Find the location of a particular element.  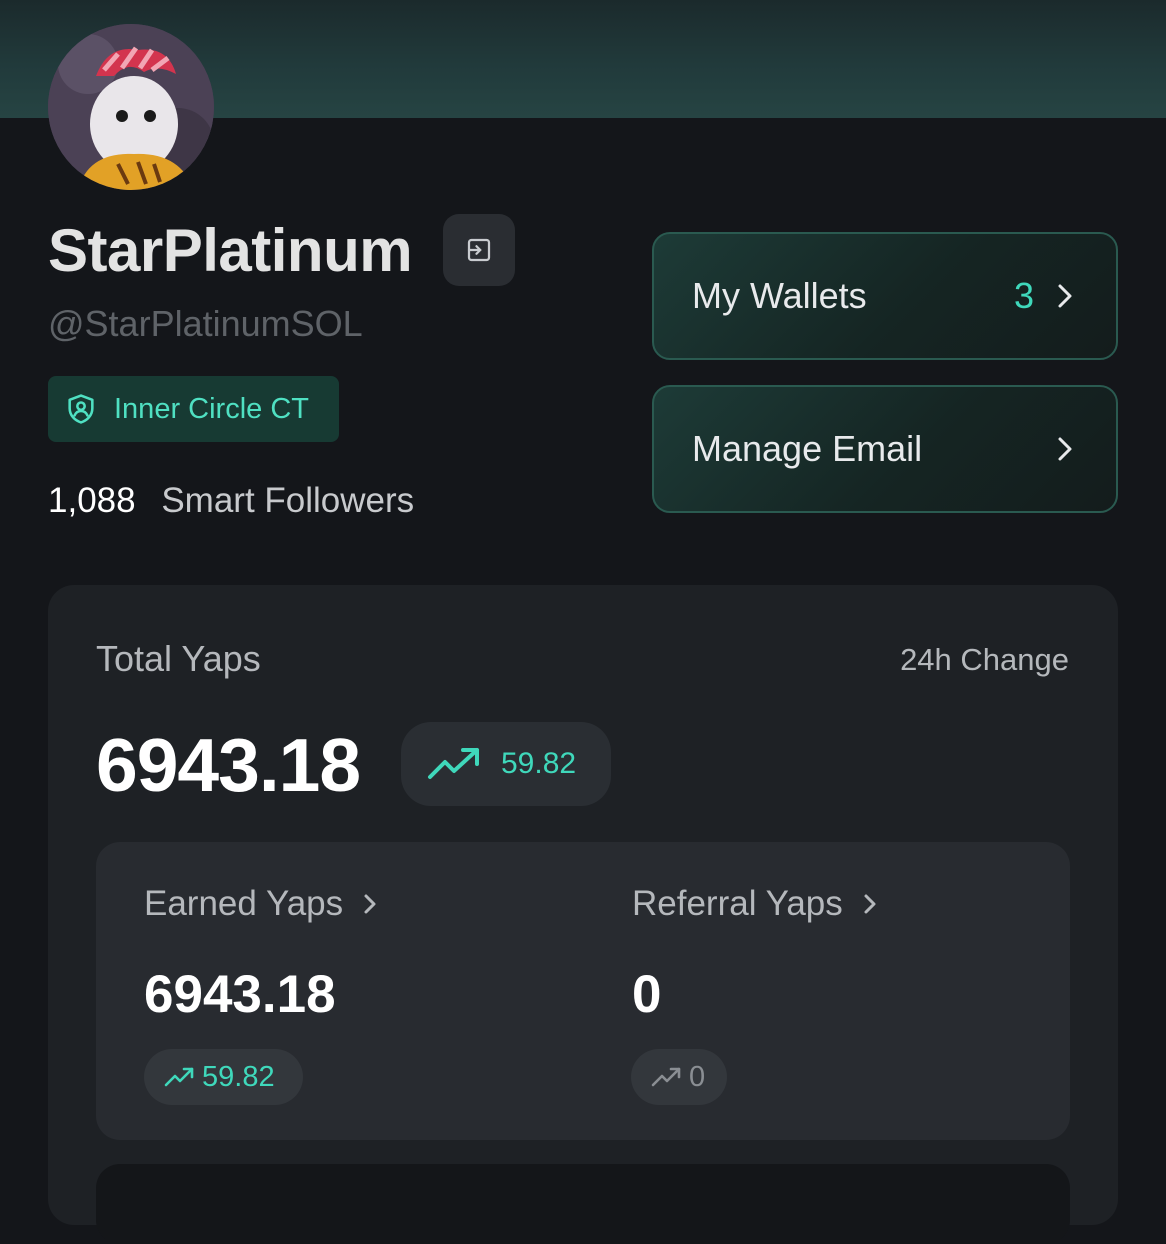

profile-name: StarPlatinum is located at coordinates (230, 250).